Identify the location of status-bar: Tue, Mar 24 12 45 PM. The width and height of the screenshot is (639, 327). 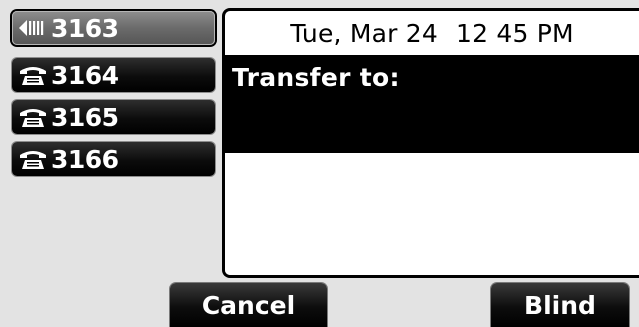
(432, 33).